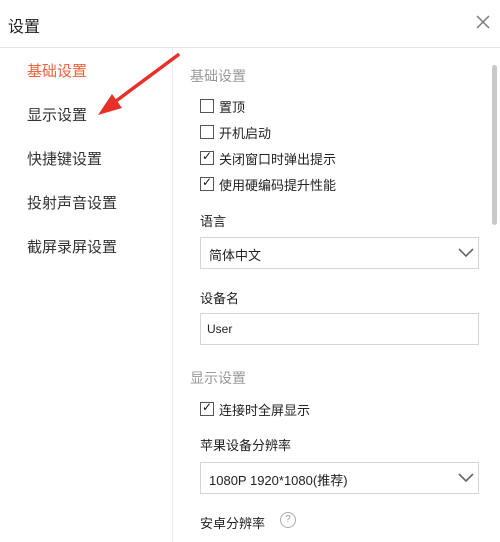  Describe the element at coordinates (220, 298) in the screenshot. I see `device-name-label: 设备名` at that location.